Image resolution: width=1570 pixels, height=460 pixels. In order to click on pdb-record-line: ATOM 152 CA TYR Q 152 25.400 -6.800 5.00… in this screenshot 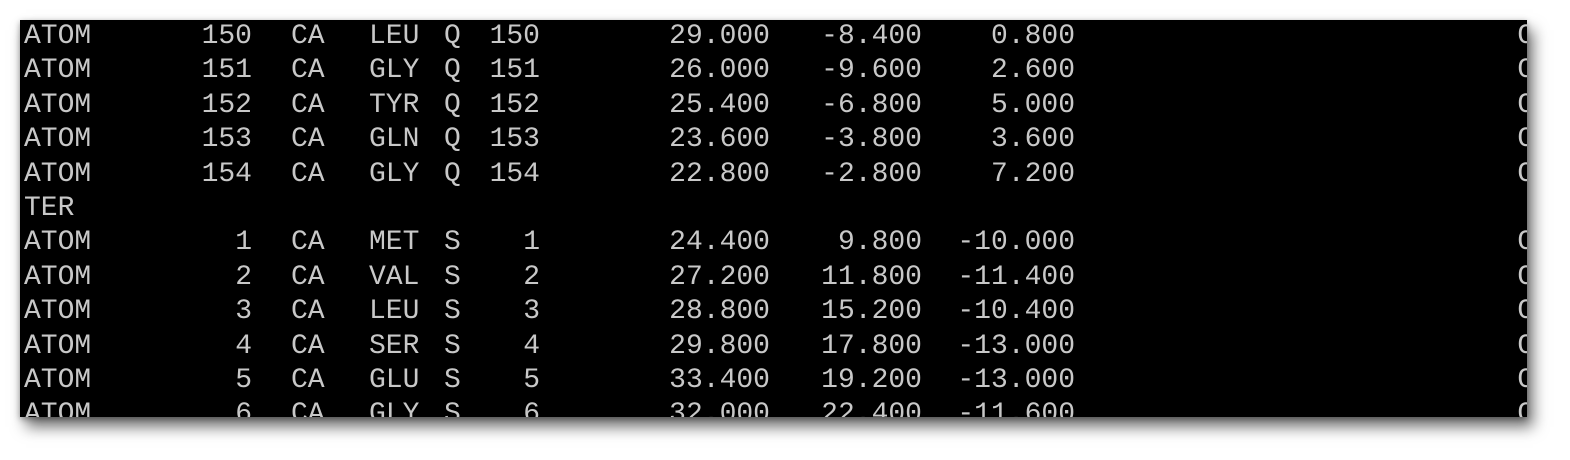, I will do `click(773, 106)`.